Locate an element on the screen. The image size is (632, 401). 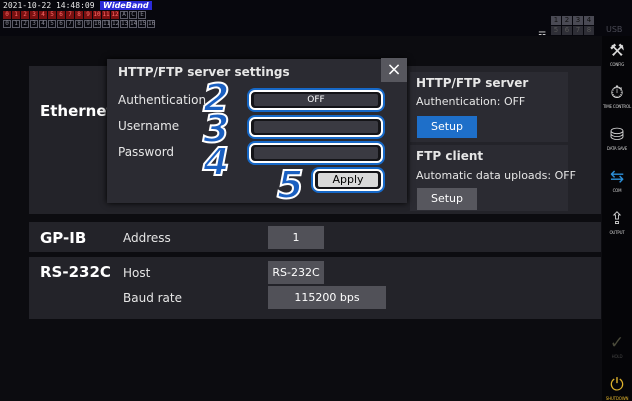
shutdown-button: ⏻ SHUTDOWN is located at coordinates (617, 385).